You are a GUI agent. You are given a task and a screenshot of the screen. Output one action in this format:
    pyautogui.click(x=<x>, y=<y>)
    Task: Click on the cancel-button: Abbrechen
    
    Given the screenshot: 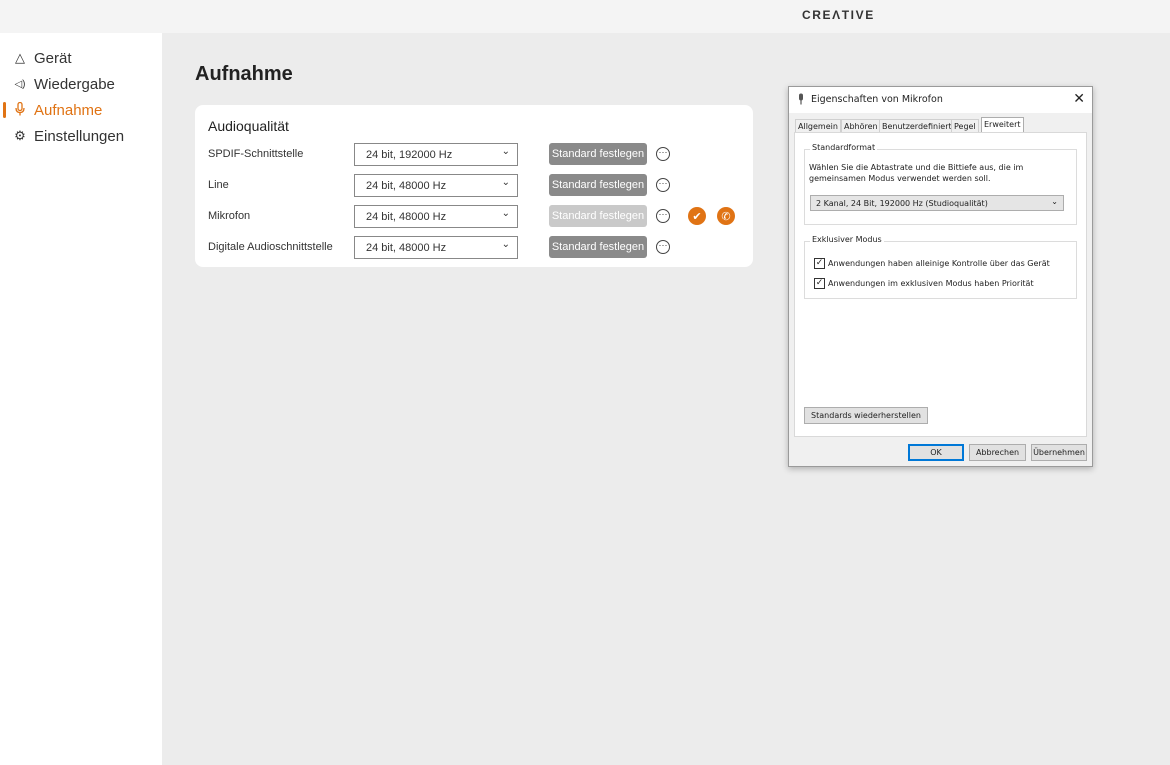 What is the action you would take?
    pyautogui.click(x=997, y=452)
    